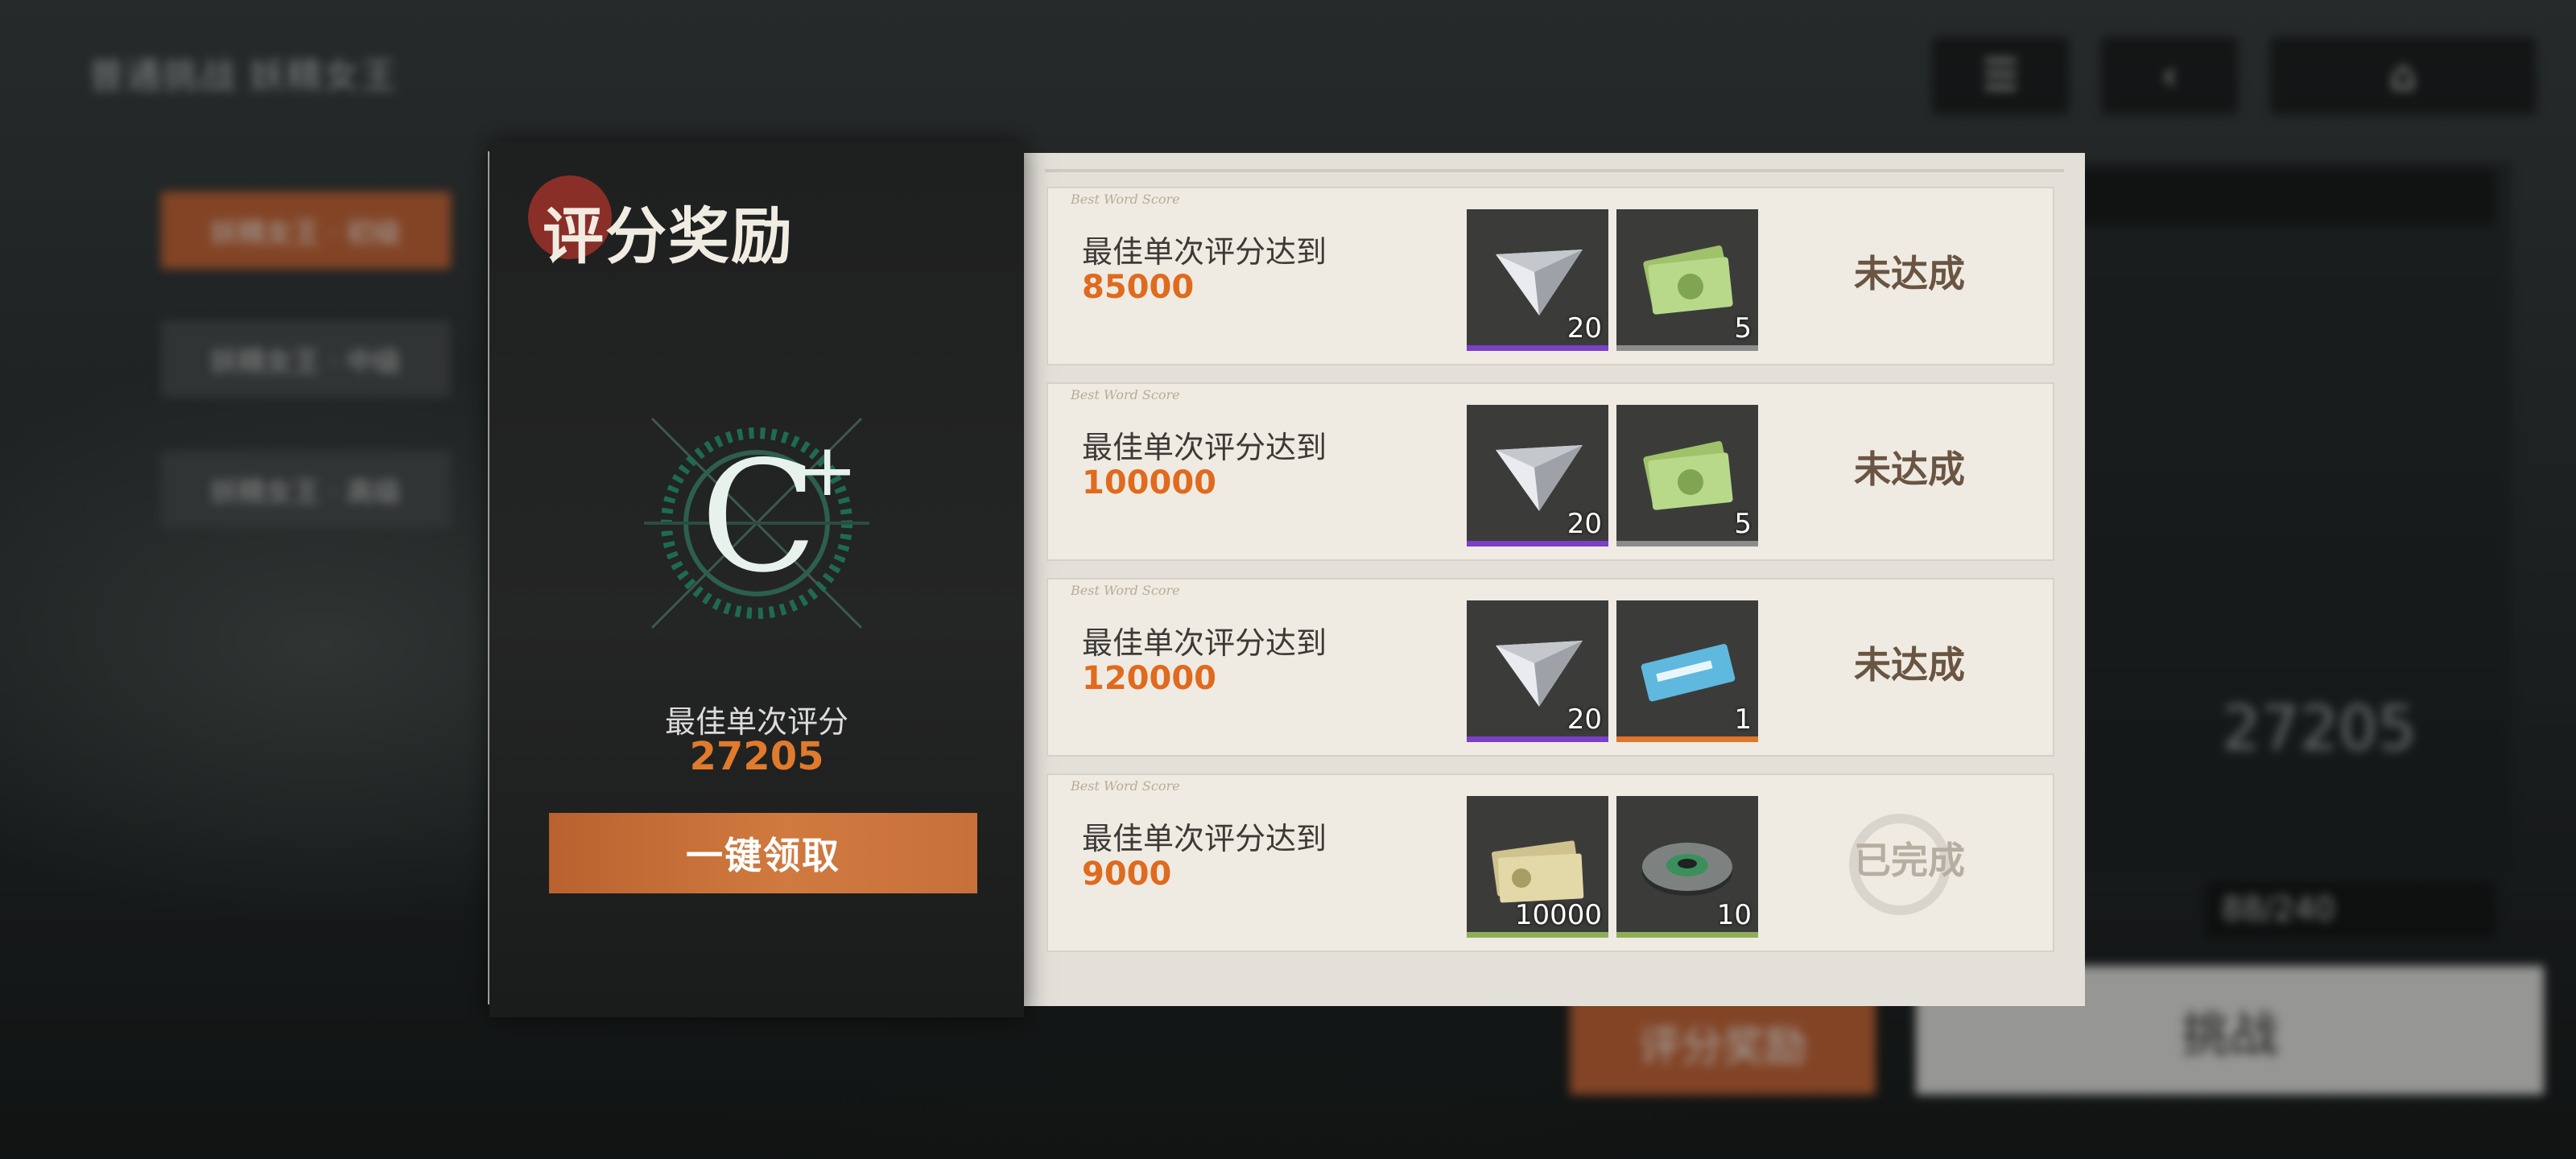 This screenshot has width=2576, height=1159. Describe the element at coordinates (1687, 867) in the screenshot. I see `reward-item: 10` at that location.